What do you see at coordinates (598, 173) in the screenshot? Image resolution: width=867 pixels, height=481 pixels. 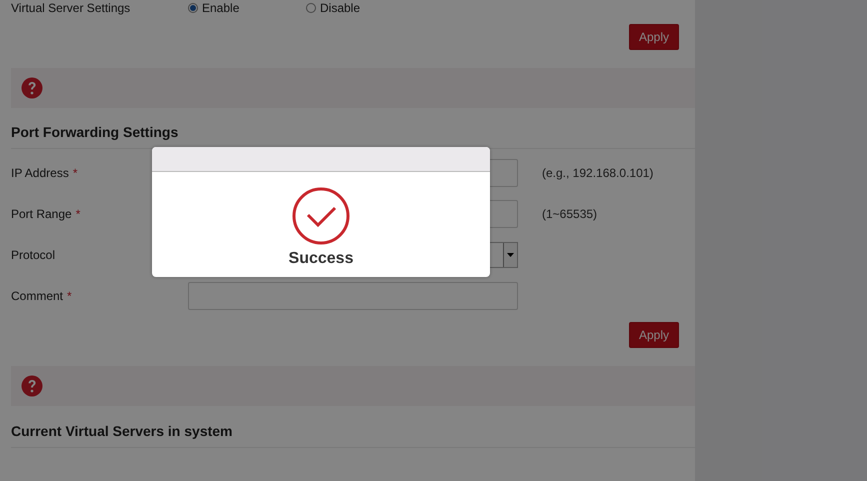 I see `field-hint: (e.g., 192.168.0.101)` at bounding box center [598, 173].